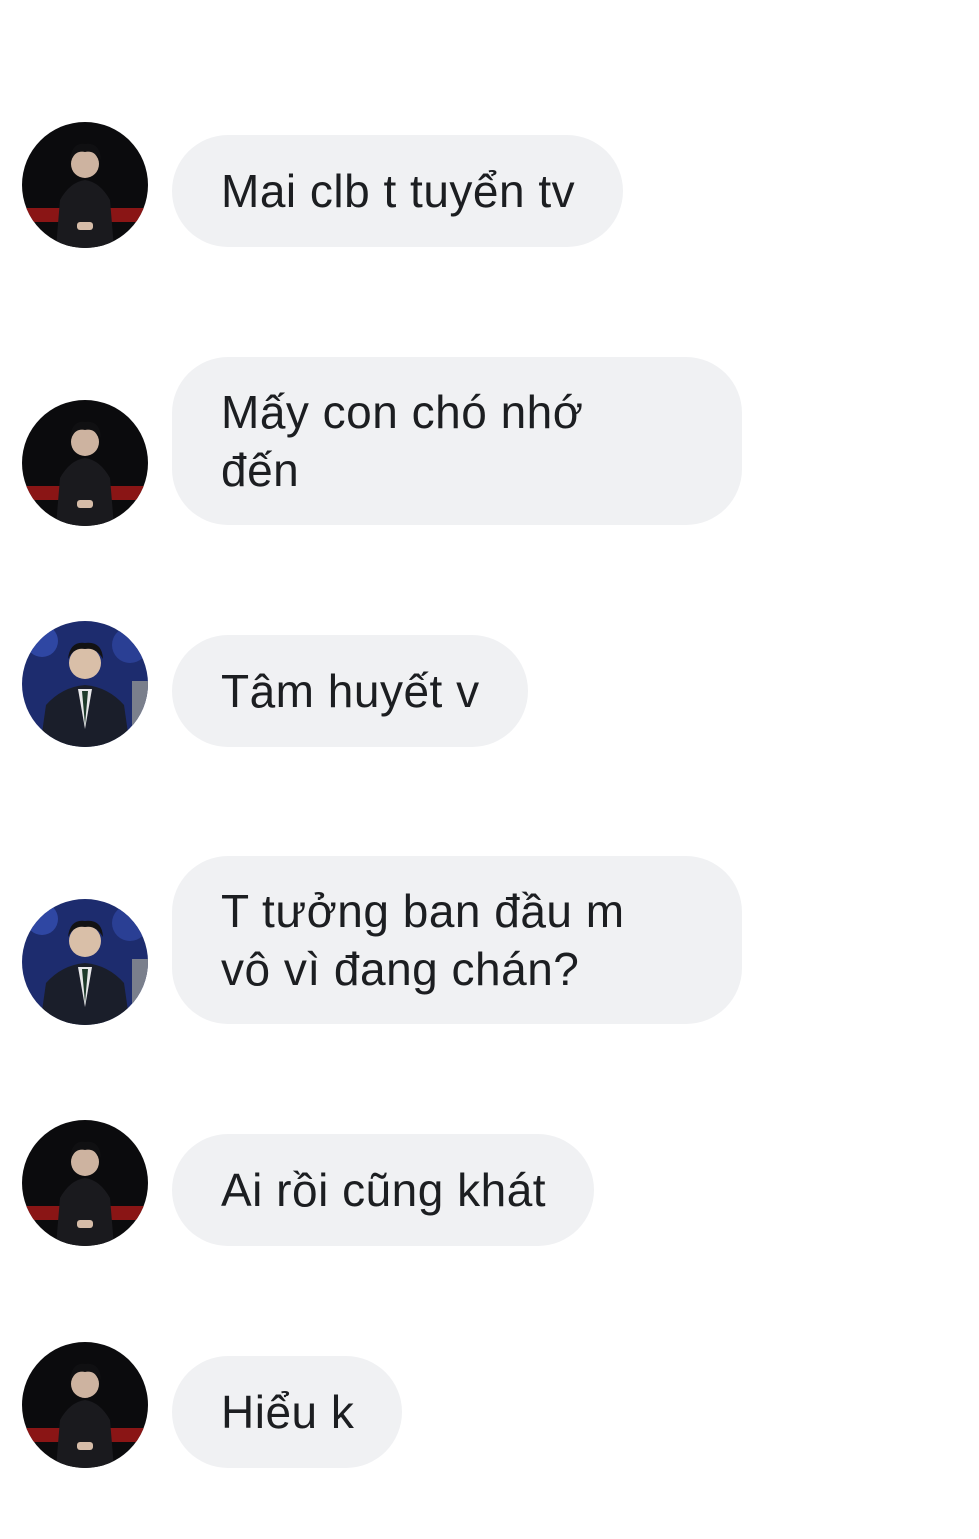 The height and width of the screenshot is (1539, 979). I want to click on message-bubble: Mấy con chó nhớ đến, so click(457, 441).